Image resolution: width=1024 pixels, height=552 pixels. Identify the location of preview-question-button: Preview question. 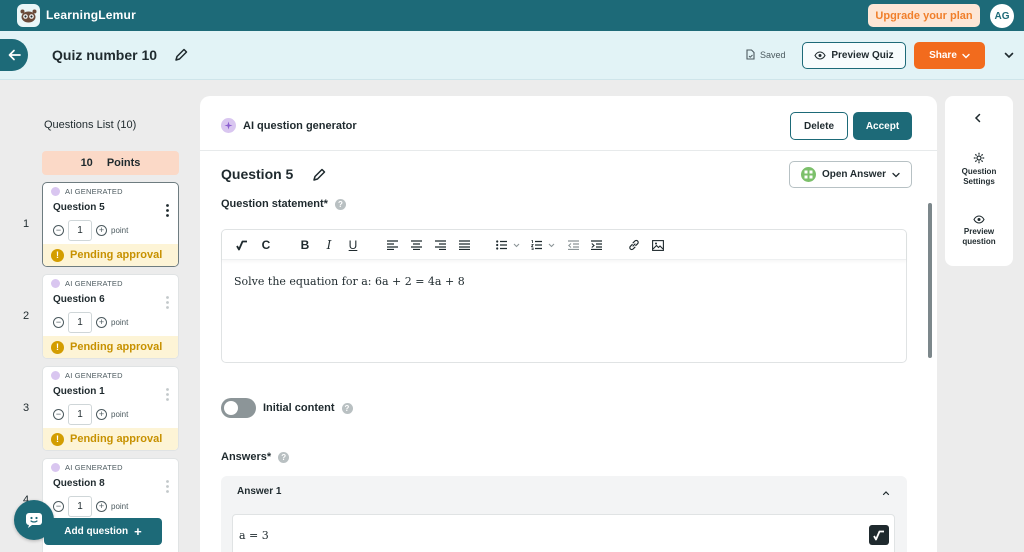
(979, 231).